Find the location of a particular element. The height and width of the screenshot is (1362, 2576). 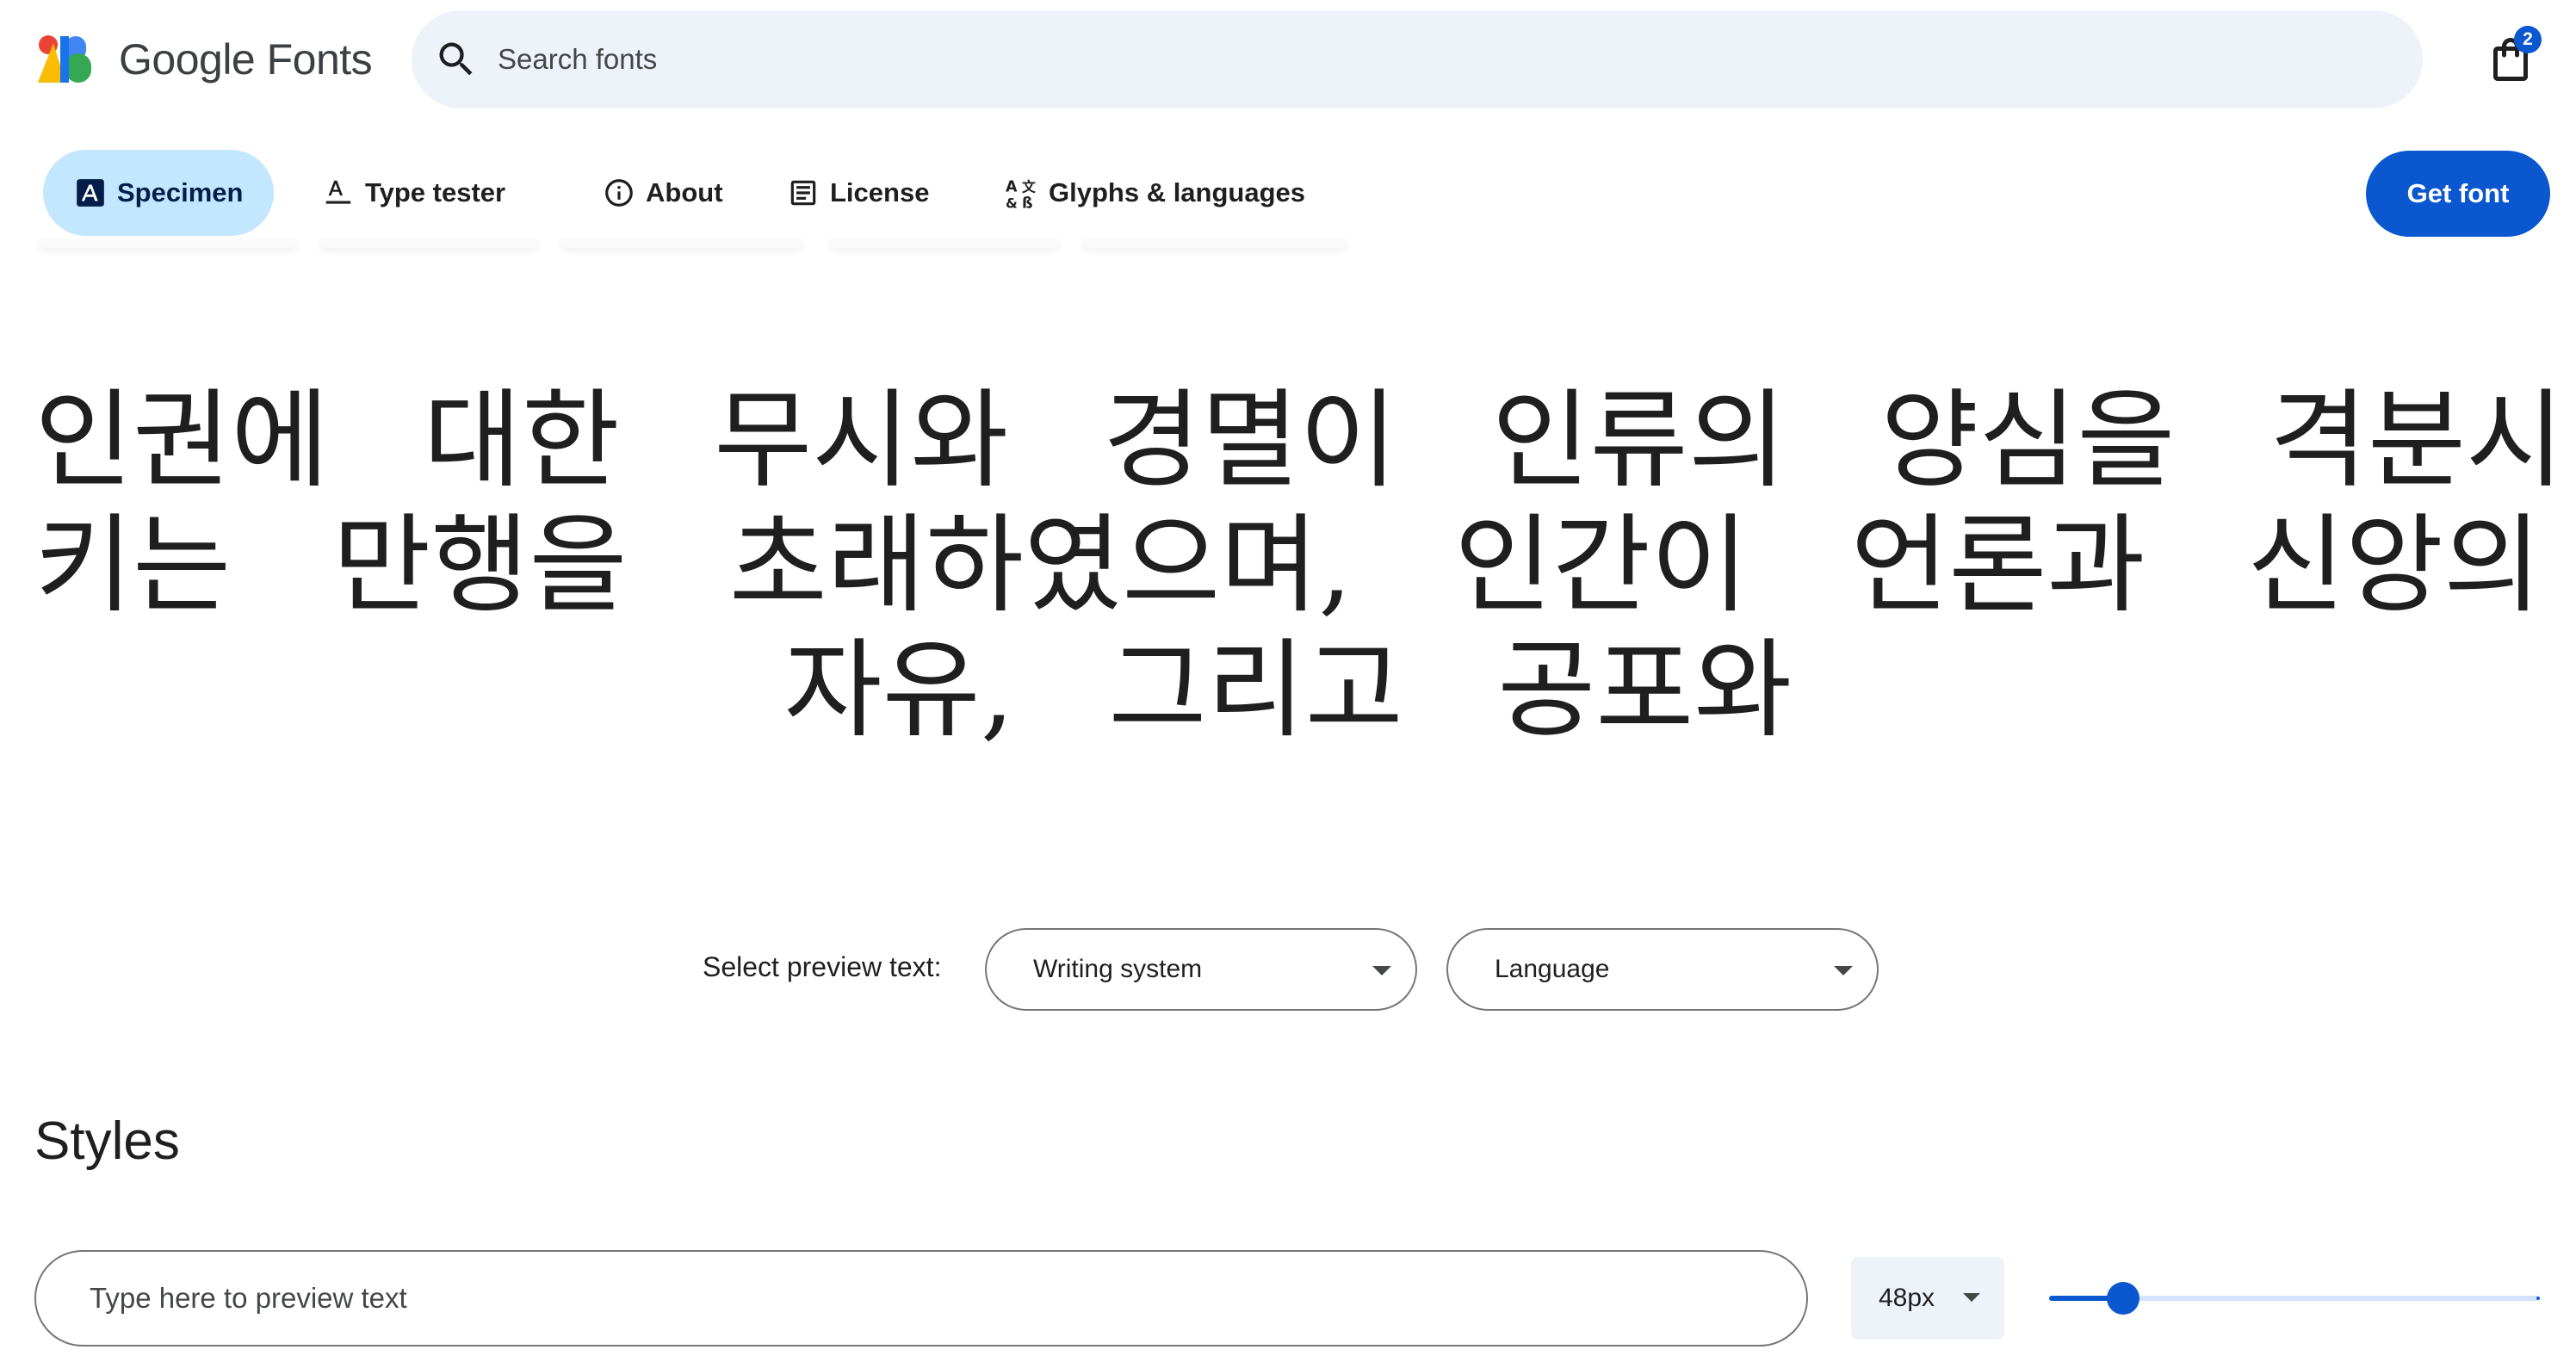

tab-specimen: Specimen is located at coordinates (159, 193).